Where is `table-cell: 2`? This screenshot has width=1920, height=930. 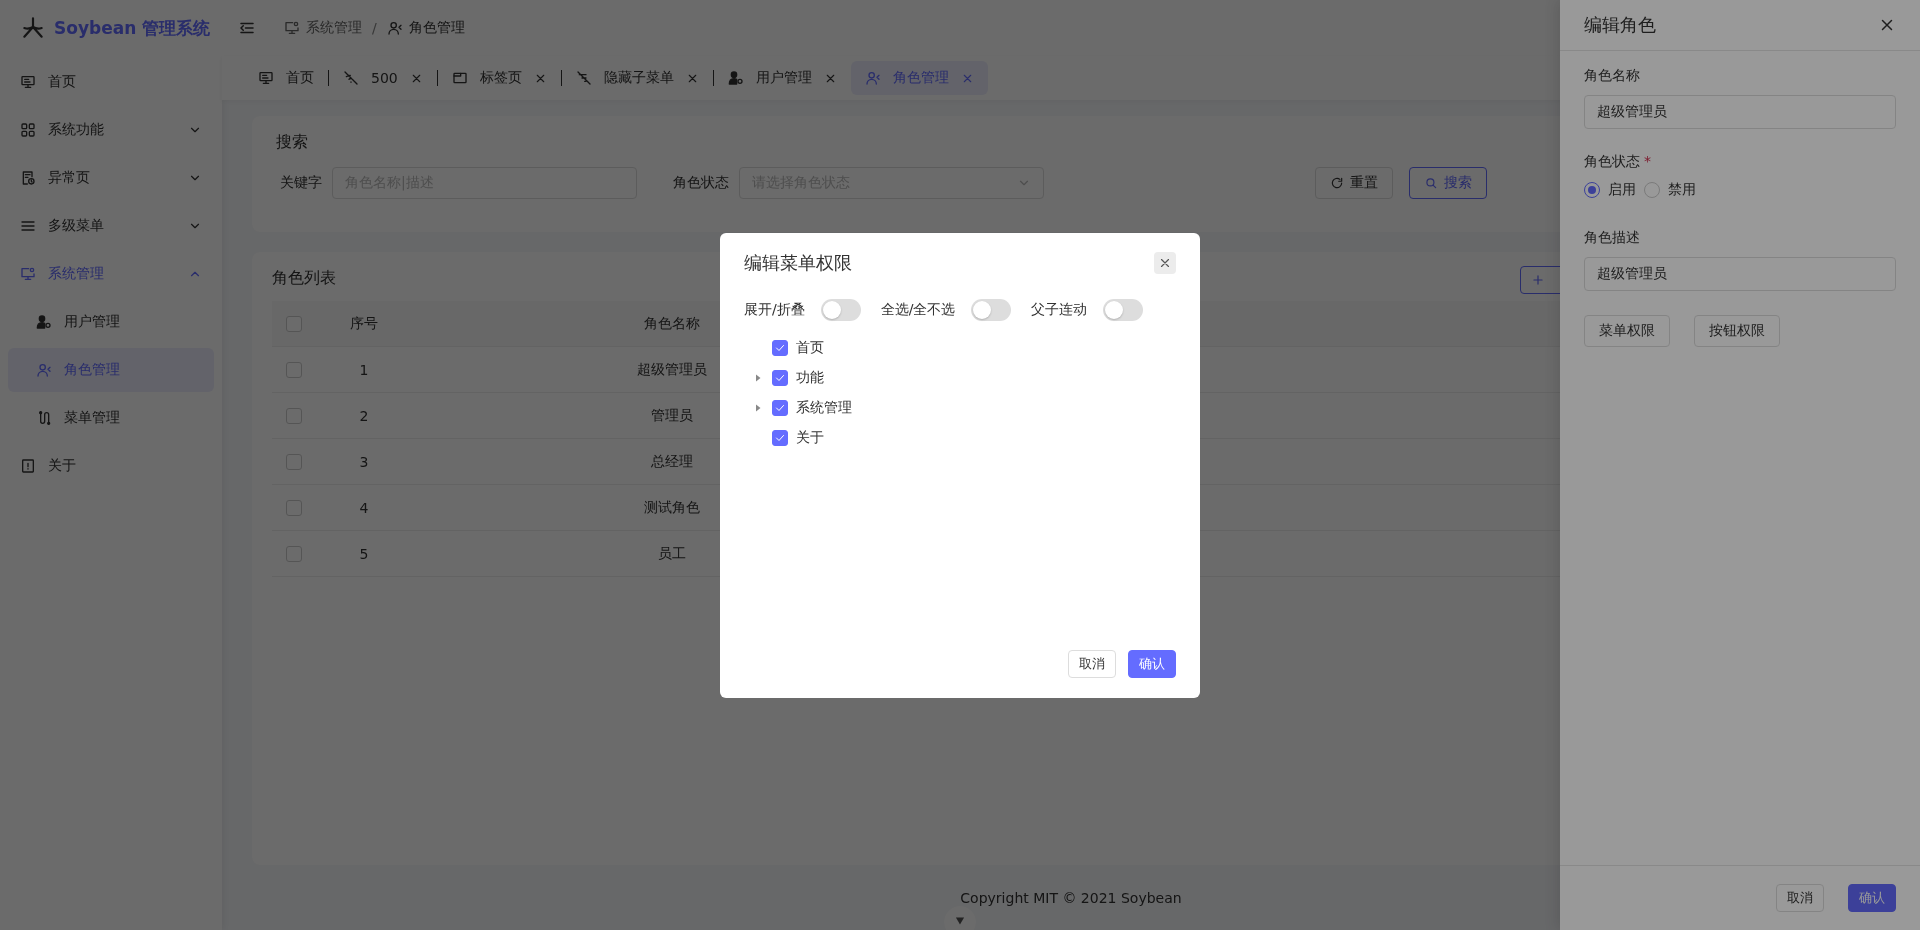
table-cell: 2 is located at coordinates (364, 415).